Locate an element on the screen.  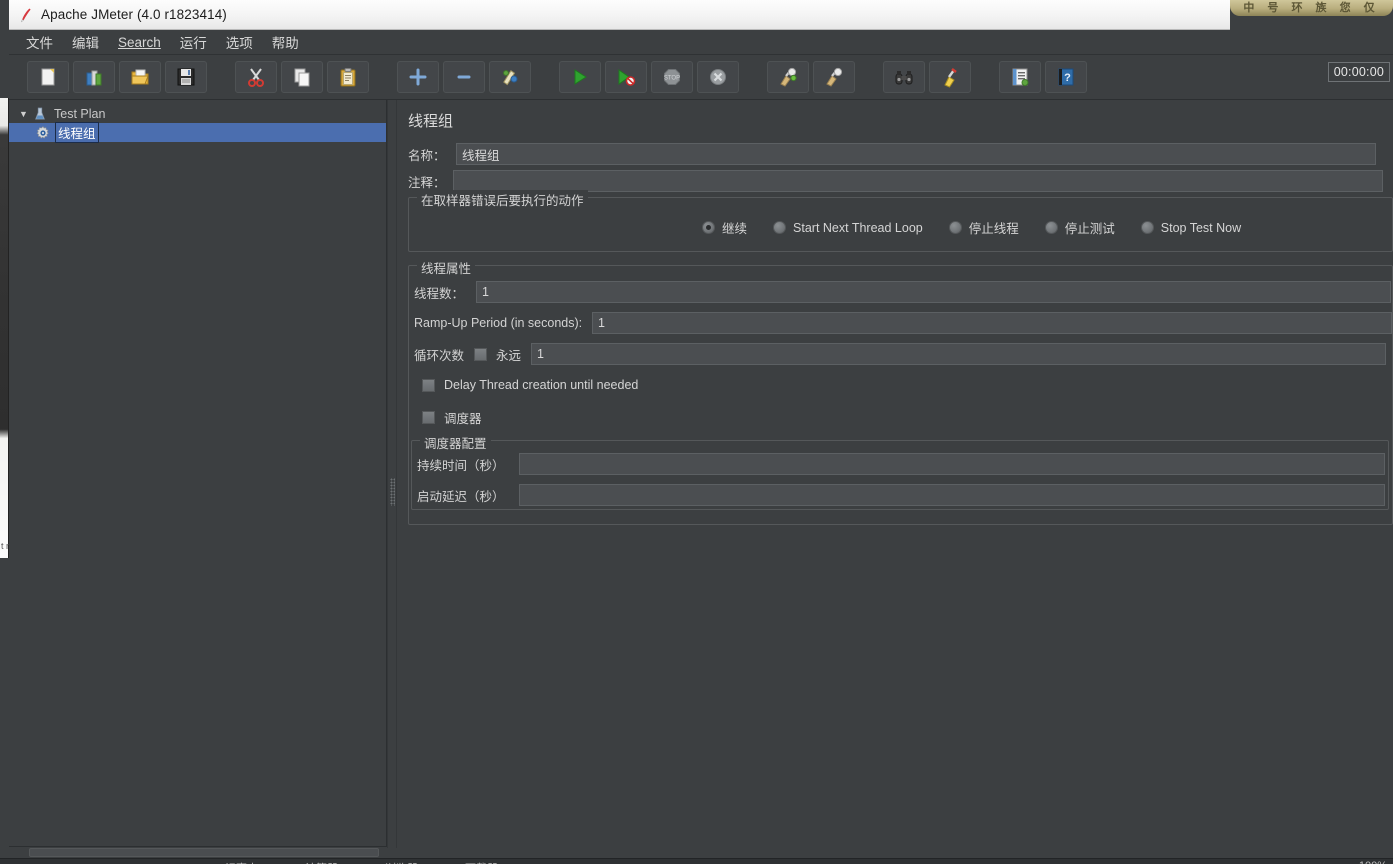
clear-all-button is located at coordinates (834, 77).